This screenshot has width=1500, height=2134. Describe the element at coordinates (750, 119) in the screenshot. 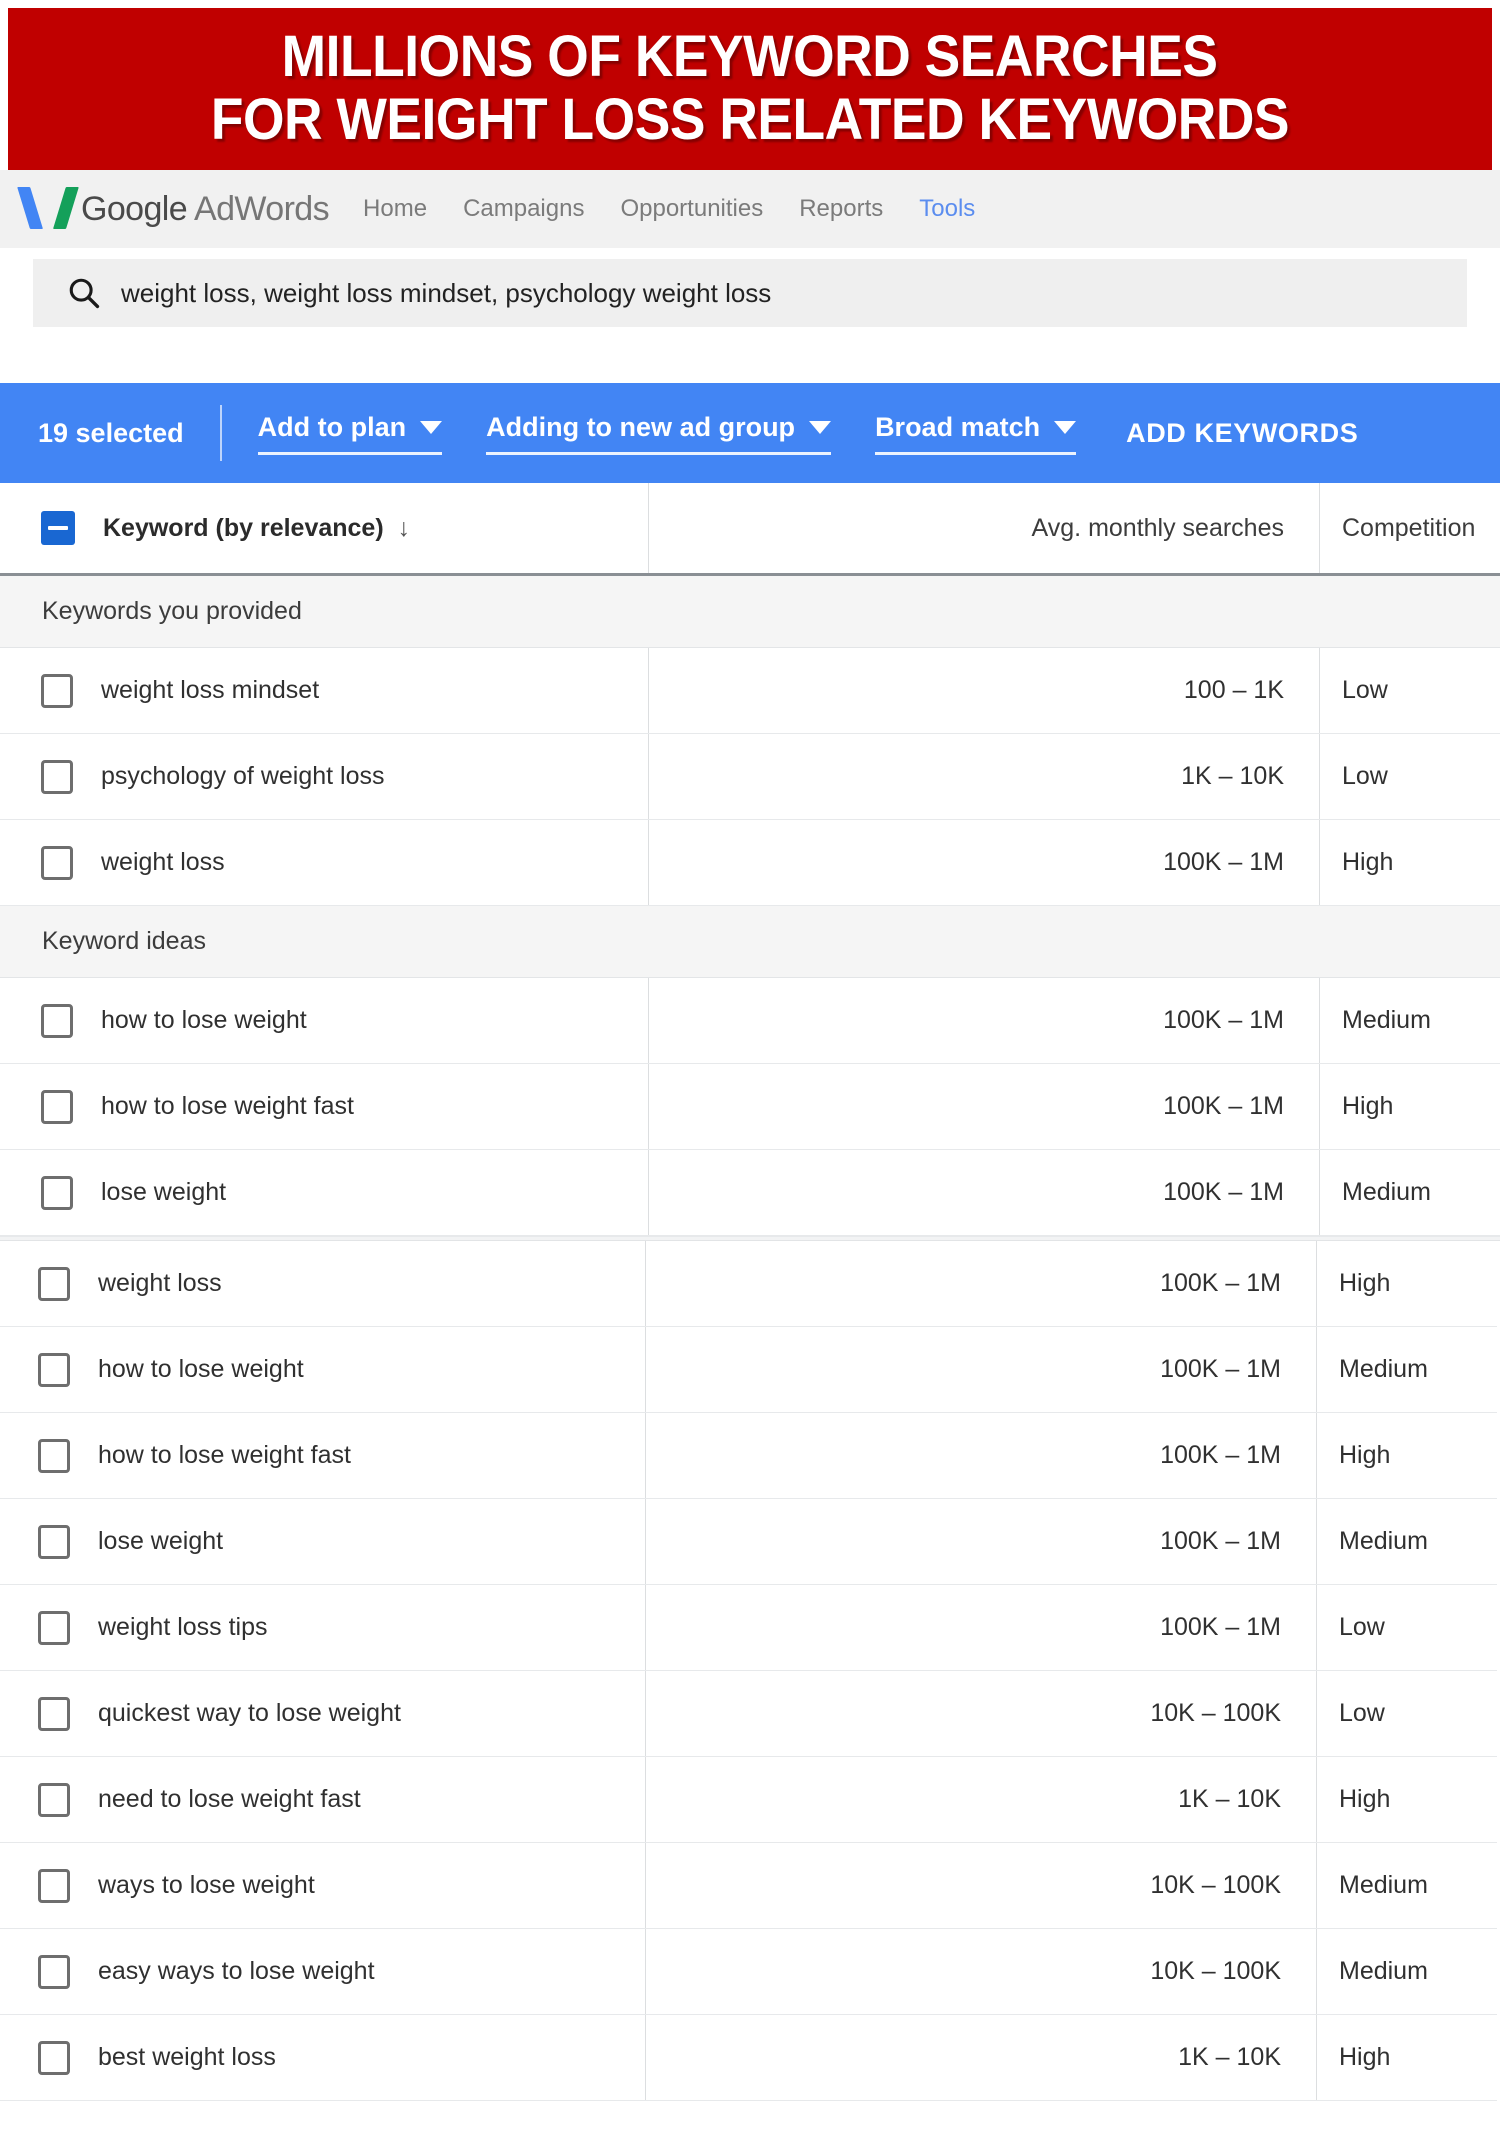

I see `banner-line-2: FOR WEIGHT LOSS RELATED KEYWORDS` at that location.